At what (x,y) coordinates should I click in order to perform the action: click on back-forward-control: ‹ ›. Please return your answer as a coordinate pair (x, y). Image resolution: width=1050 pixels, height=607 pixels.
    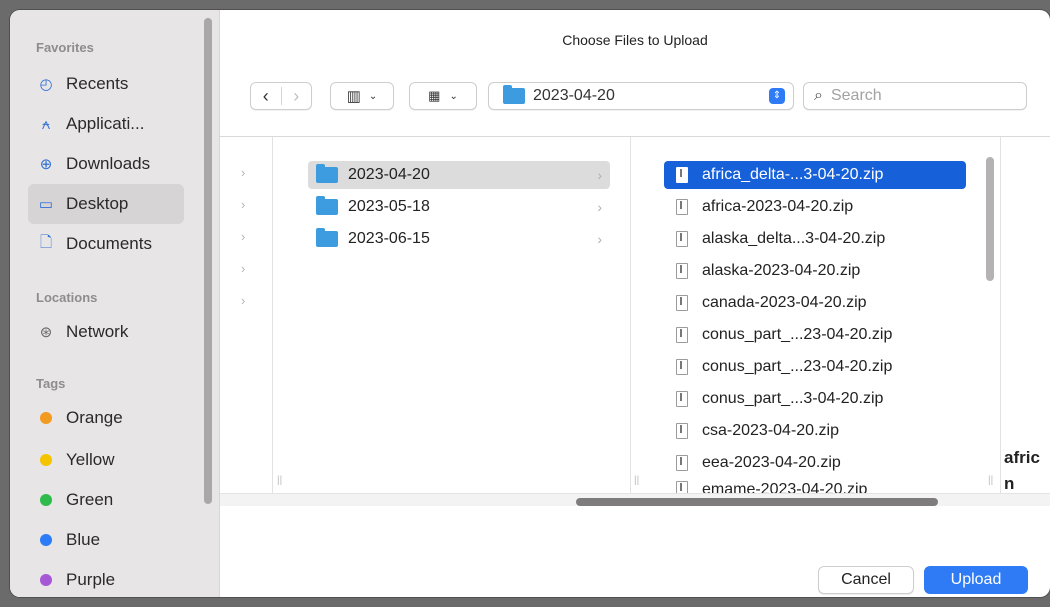
    Looking at the image, I should click on (281, 96).